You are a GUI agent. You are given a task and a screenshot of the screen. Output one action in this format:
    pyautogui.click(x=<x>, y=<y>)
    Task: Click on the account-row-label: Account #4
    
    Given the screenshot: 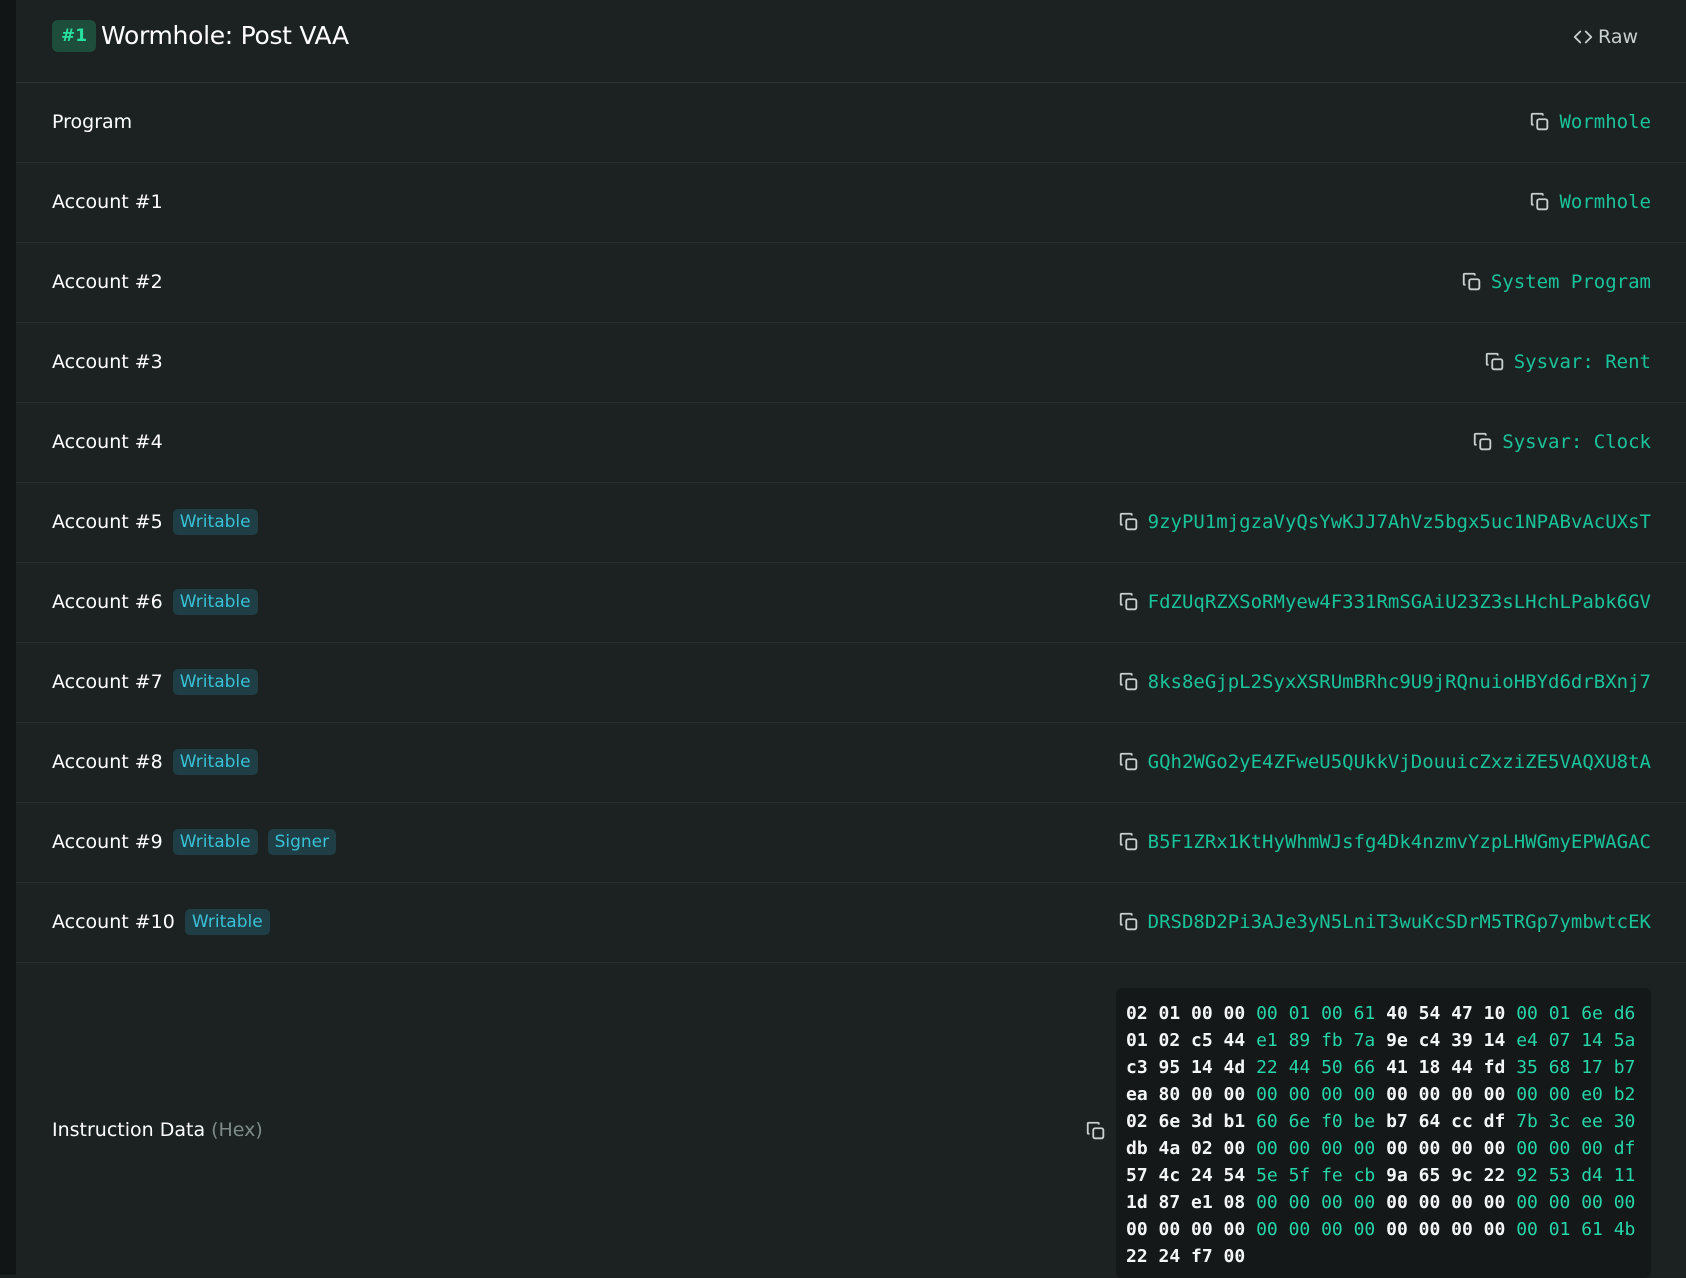 What is the action you would take?
    pyautogui.click(x=107, y=442)
    